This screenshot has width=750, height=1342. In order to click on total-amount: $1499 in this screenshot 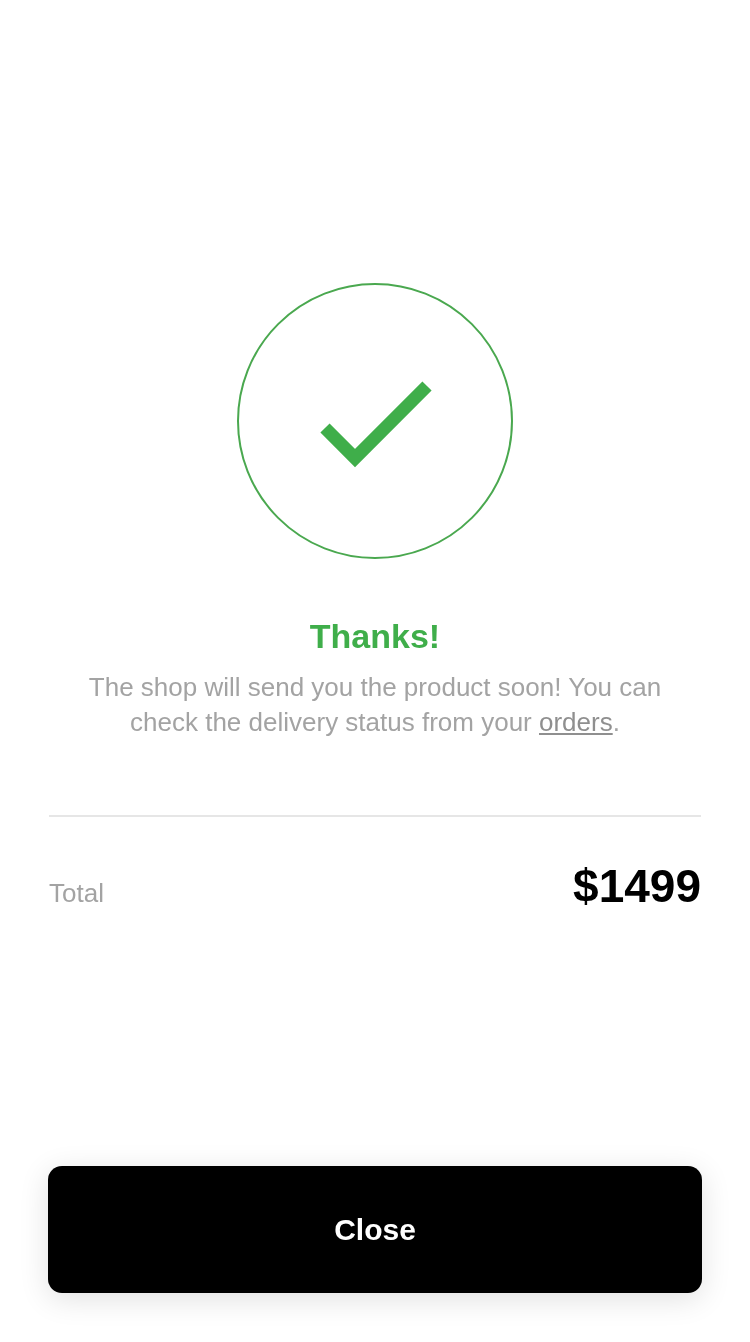, I will do `click(637, 886)`.